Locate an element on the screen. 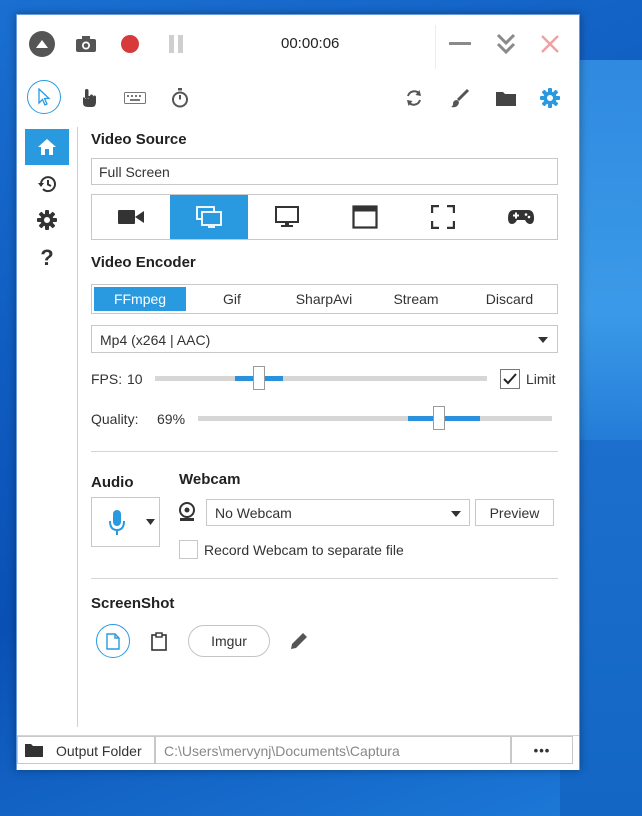  encoder-tab-stream: Stream is located at coordinates (416, 299).